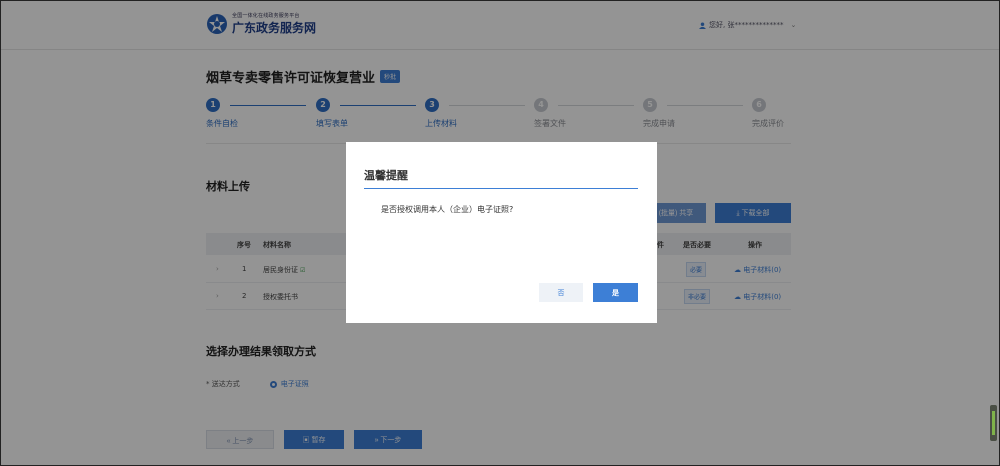 The height and width of the screenshot is (466, 1000). Describe the element at coordinates (993, 423) in the screenshot. I see `side-widget-handle` at that location.